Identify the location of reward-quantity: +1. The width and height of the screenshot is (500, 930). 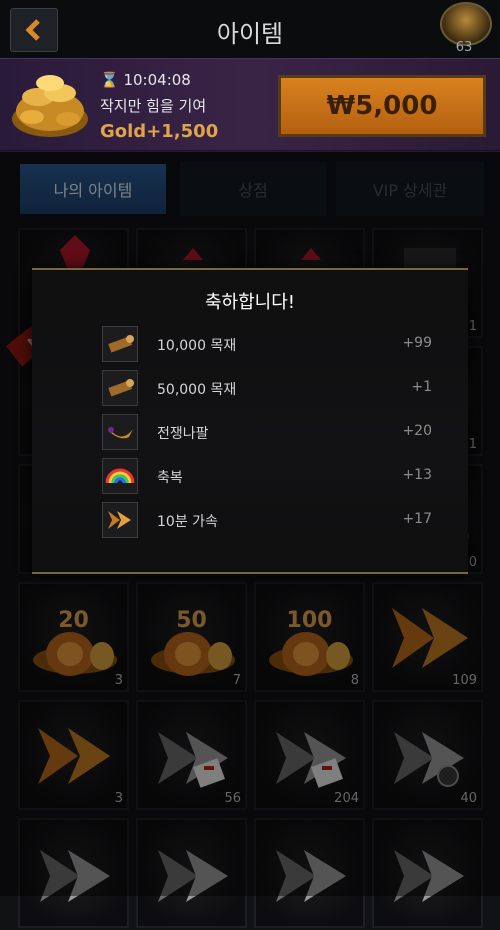
(421, 387).